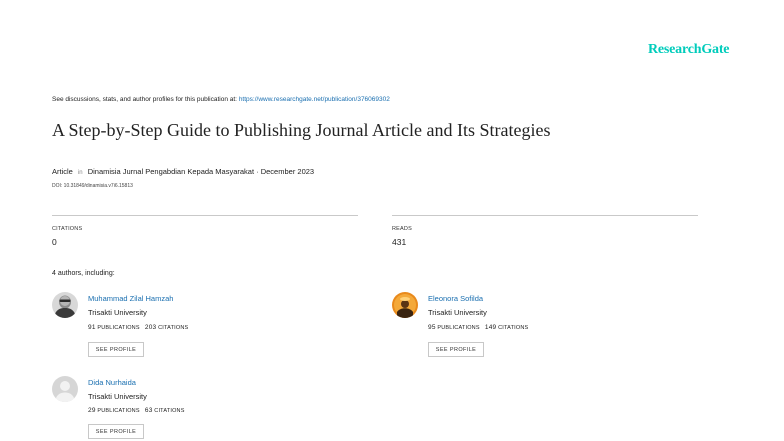  Describe the element at coordinates (402, 229) in the screenshot. I see `reads-label: READS` at that location.